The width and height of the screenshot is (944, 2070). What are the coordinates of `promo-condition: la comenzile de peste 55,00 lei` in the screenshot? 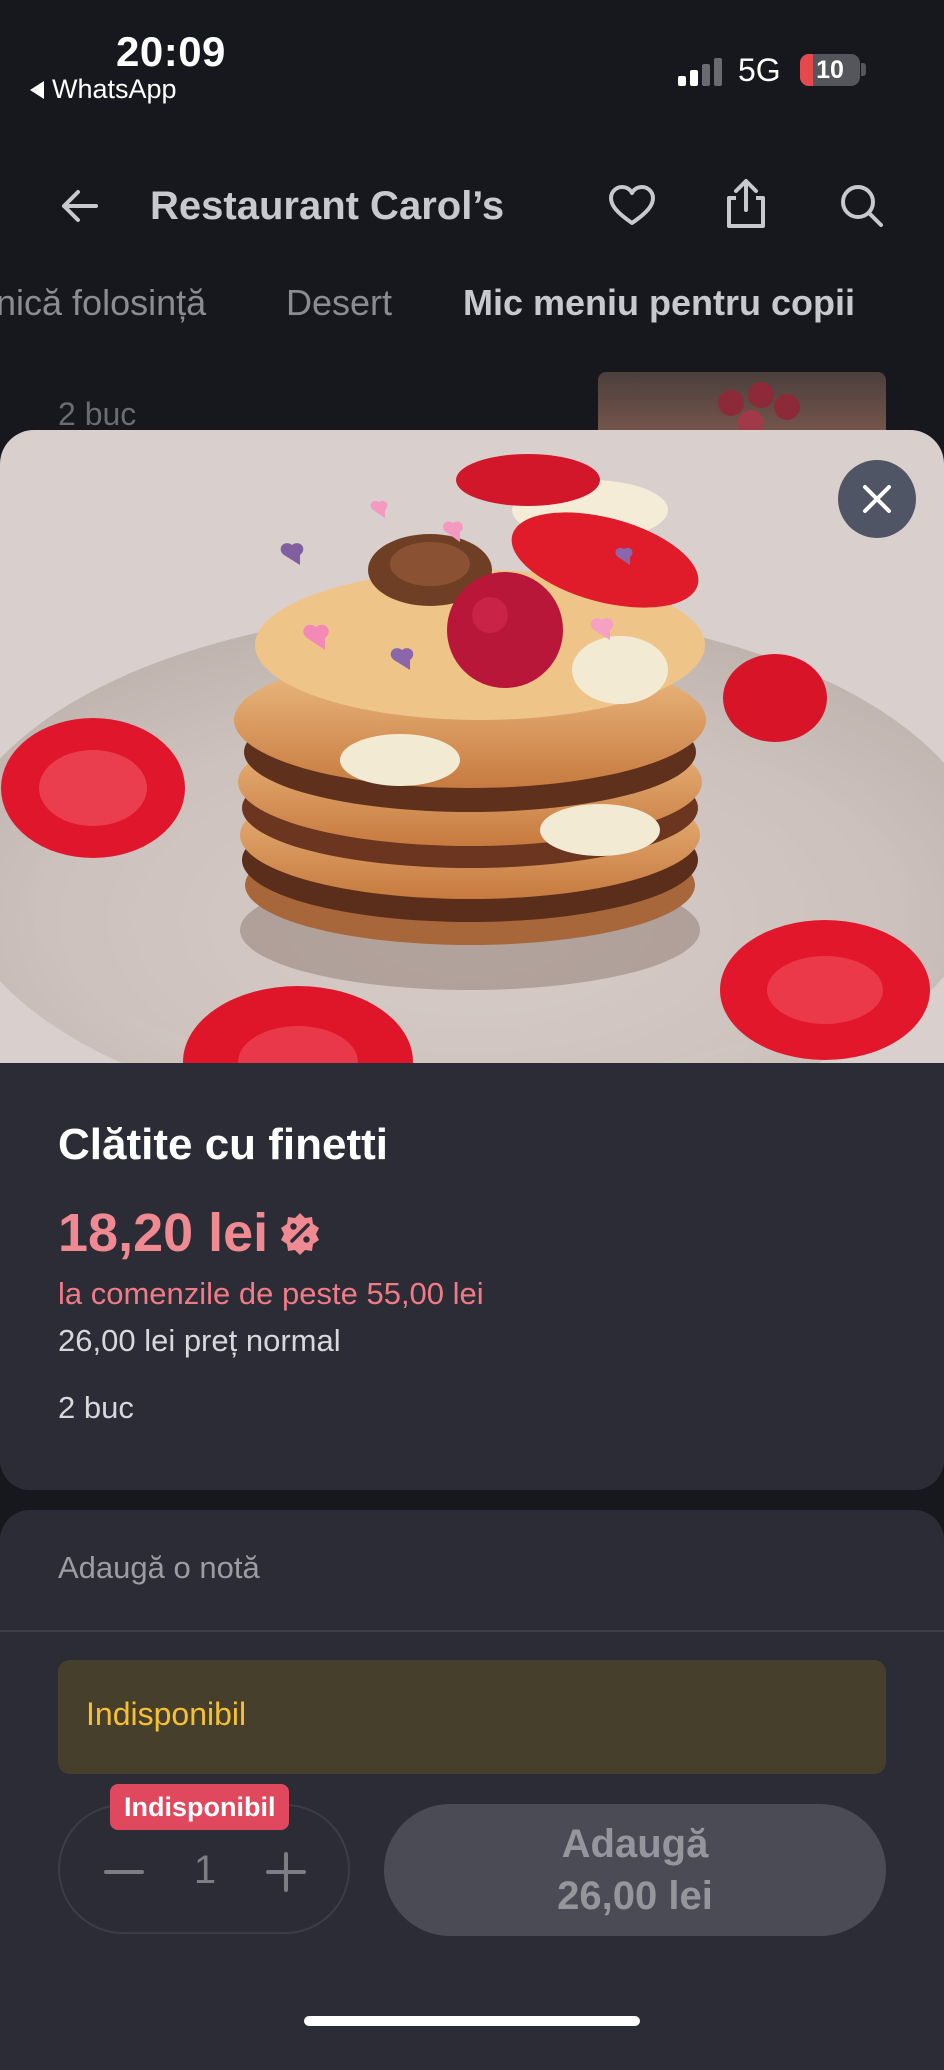 It's located at (271, 1293).